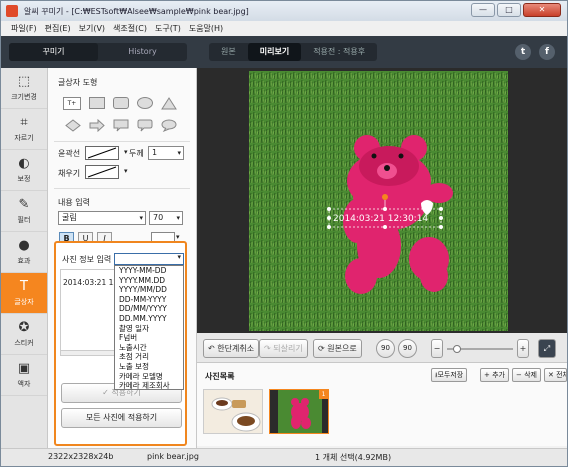 The image size is (568, 467). Describe the element at coordinates (480, 349) in the screenshot. I see `zoom-slider` at that location.